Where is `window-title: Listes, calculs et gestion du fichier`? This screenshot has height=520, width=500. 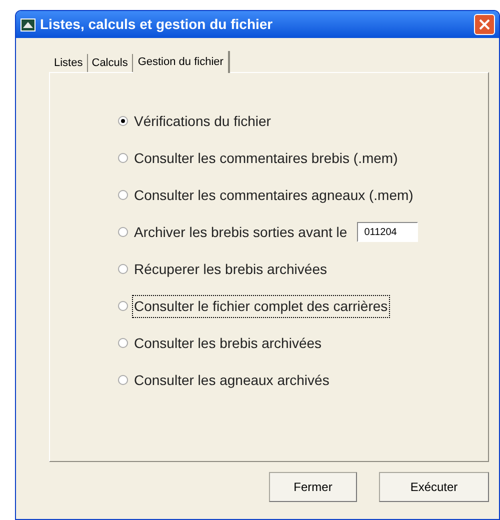
window-title: Listes, calculs et gestion du fichier is located at coordinates (157, 24).